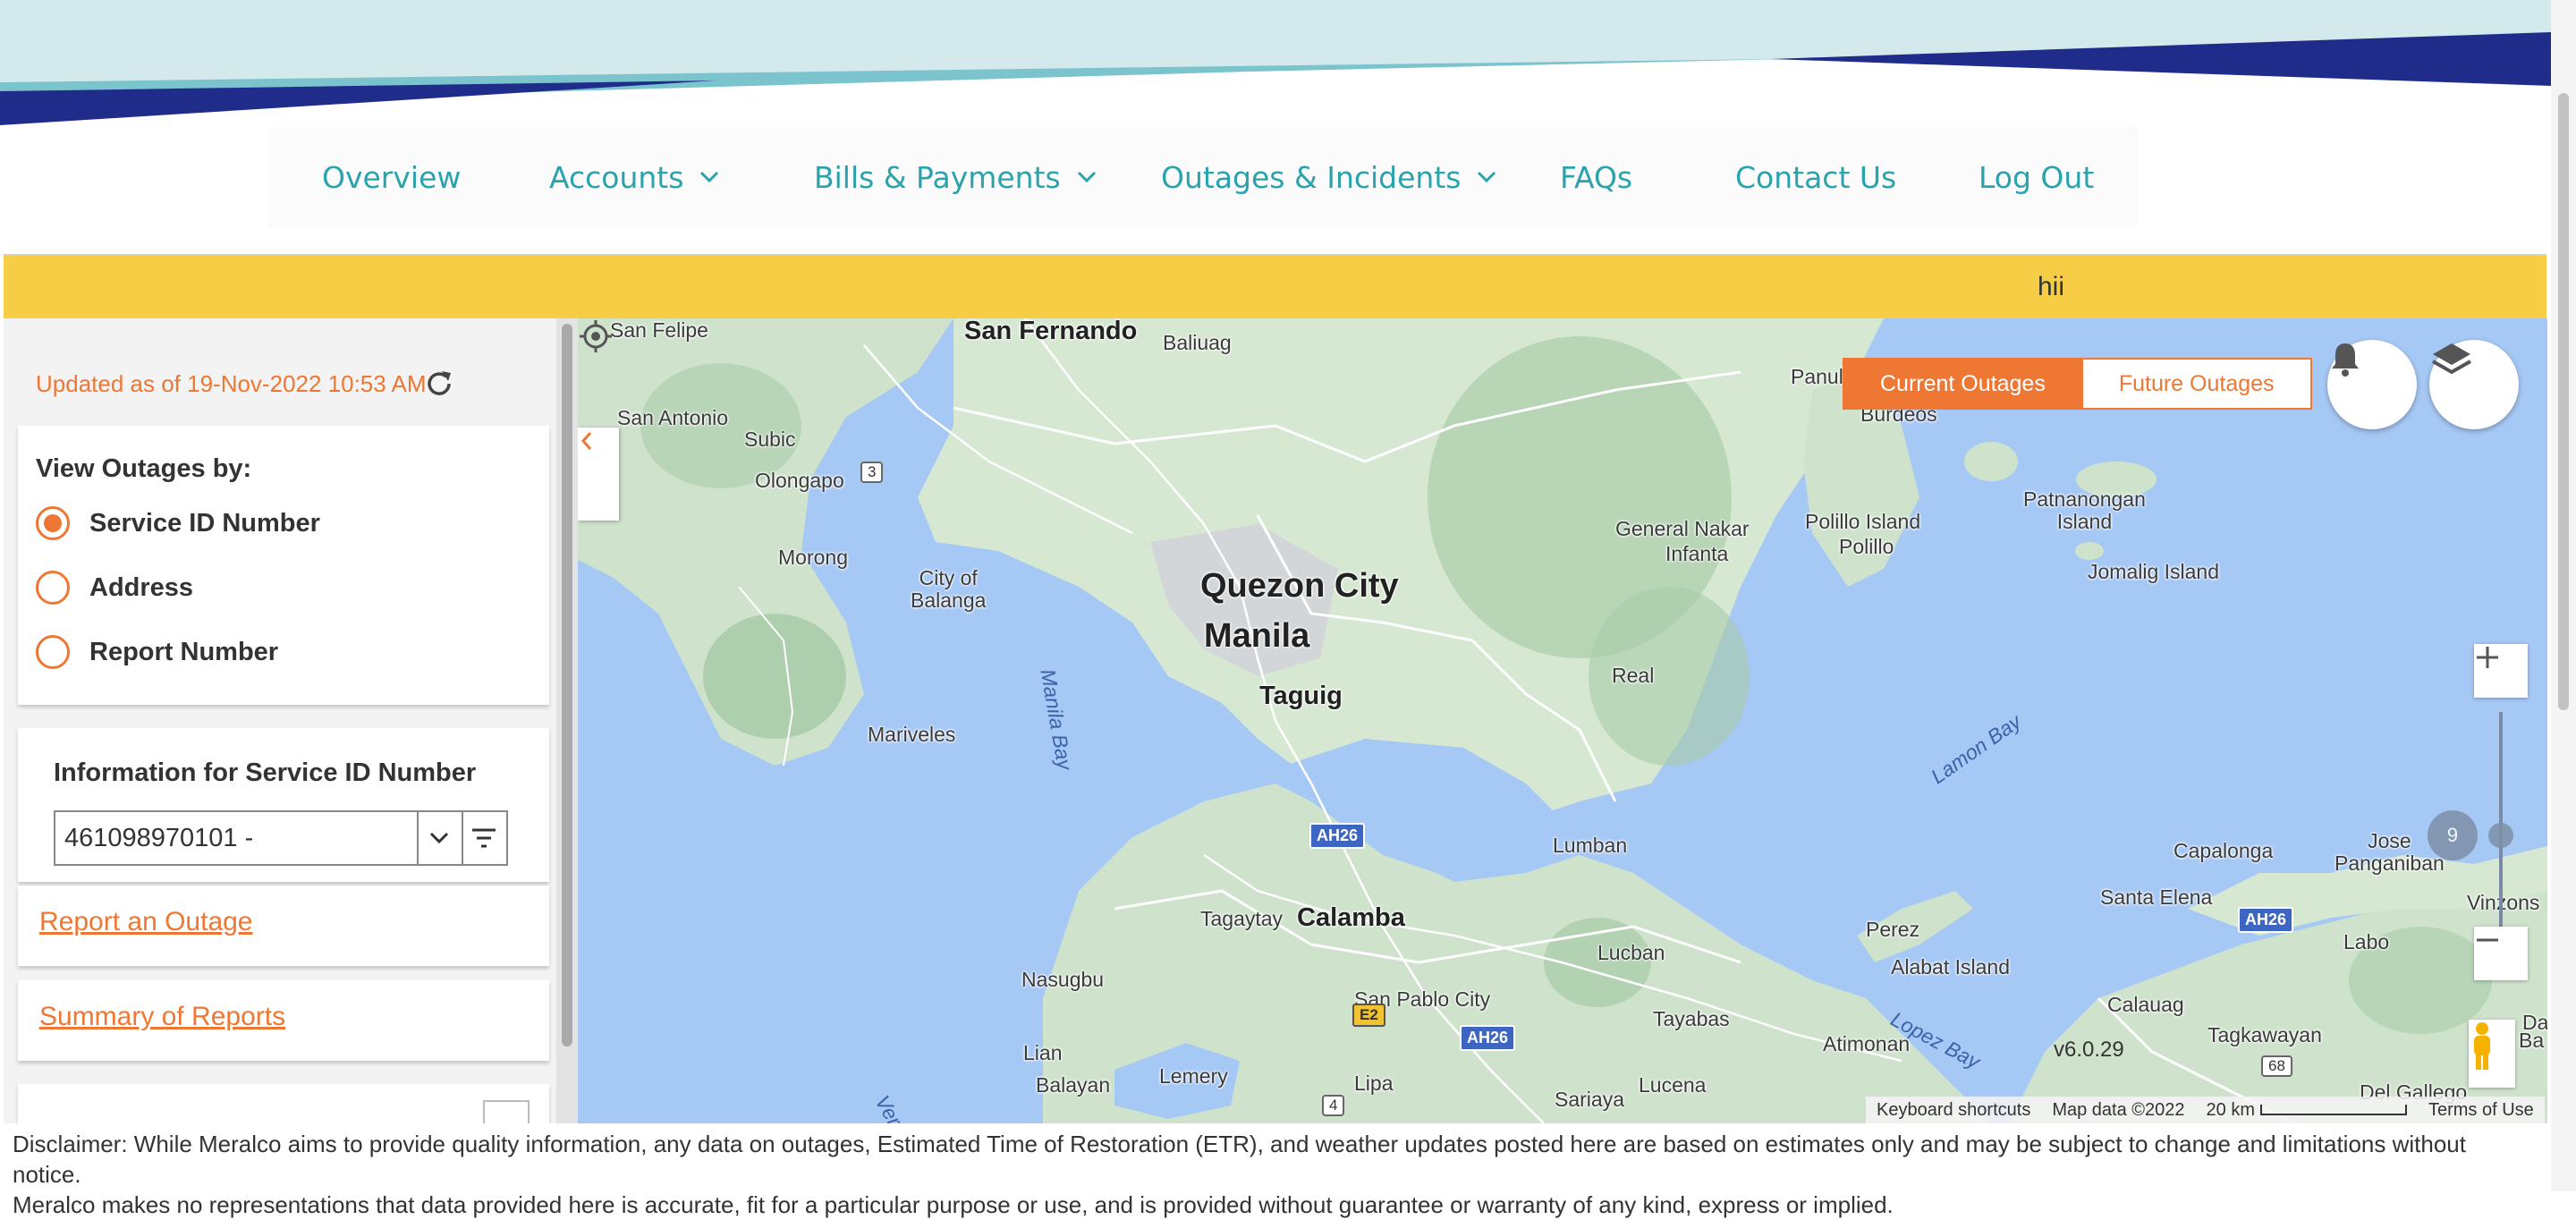 The width and height of the screenshot is (2576, 1220). Describe the element at coordinates (1257, 636) in the screenshot. I see `map-label: Manila` at that location.